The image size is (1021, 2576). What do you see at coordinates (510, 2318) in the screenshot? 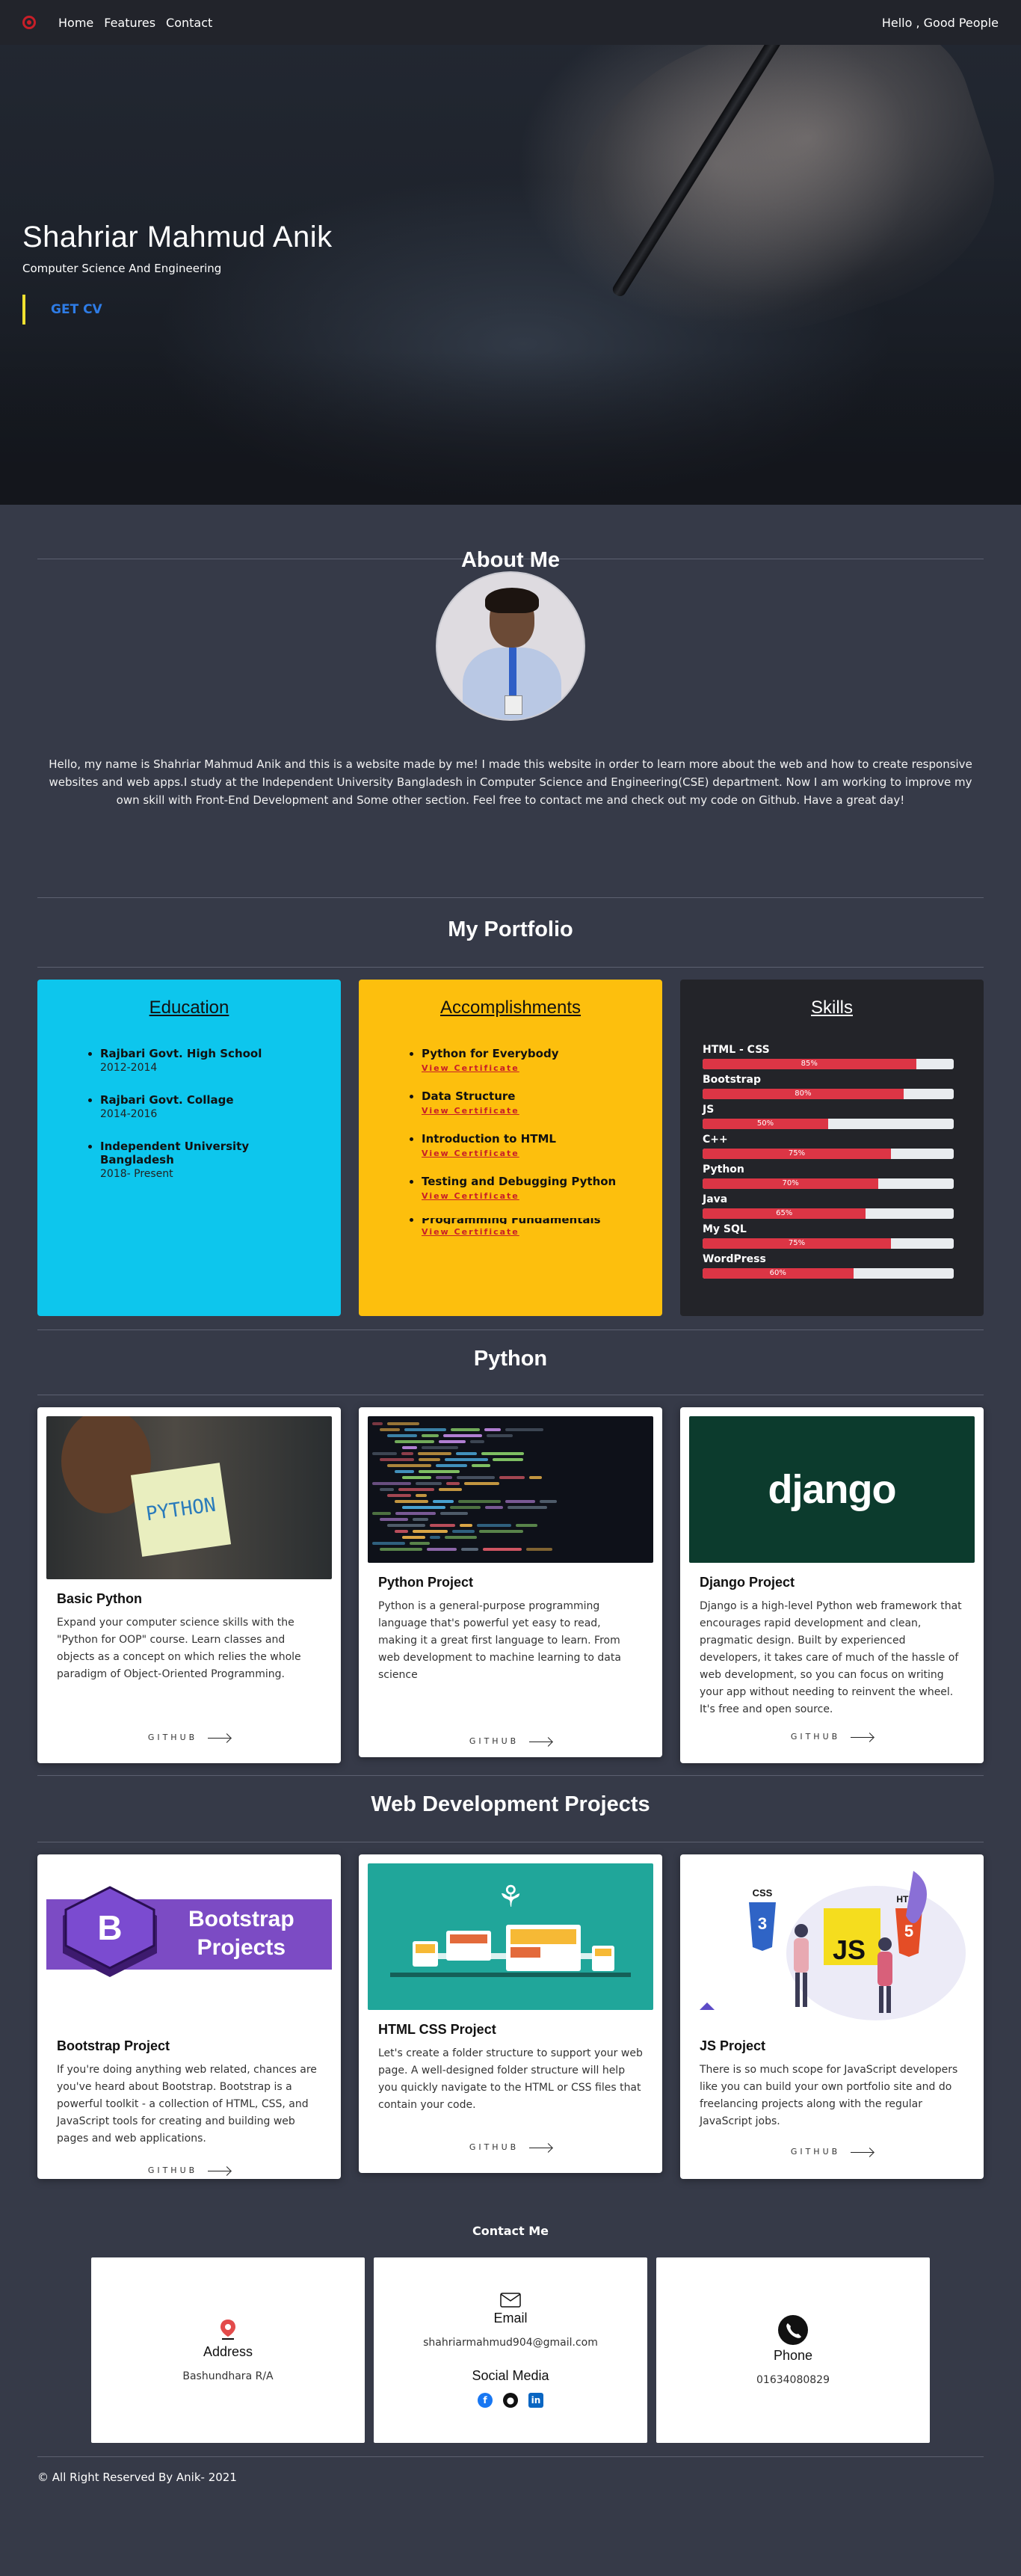
I see `email-label: Email` at bounding box center [510, 2318].